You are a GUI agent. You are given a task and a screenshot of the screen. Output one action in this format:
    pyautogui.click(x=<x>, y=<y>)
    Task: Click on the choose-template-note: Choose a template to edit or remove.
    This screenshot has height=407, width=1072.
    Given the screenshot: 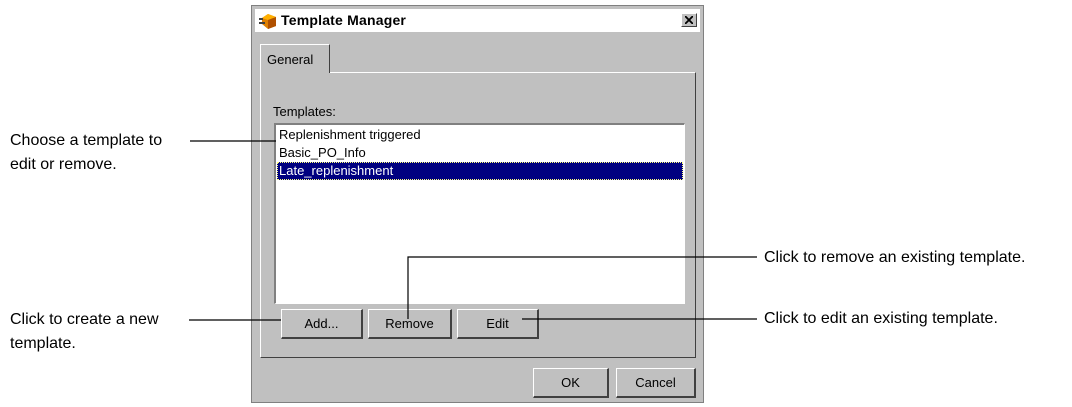 What is the action you would take?
    pyautogui.click(x=86, y=153)
    